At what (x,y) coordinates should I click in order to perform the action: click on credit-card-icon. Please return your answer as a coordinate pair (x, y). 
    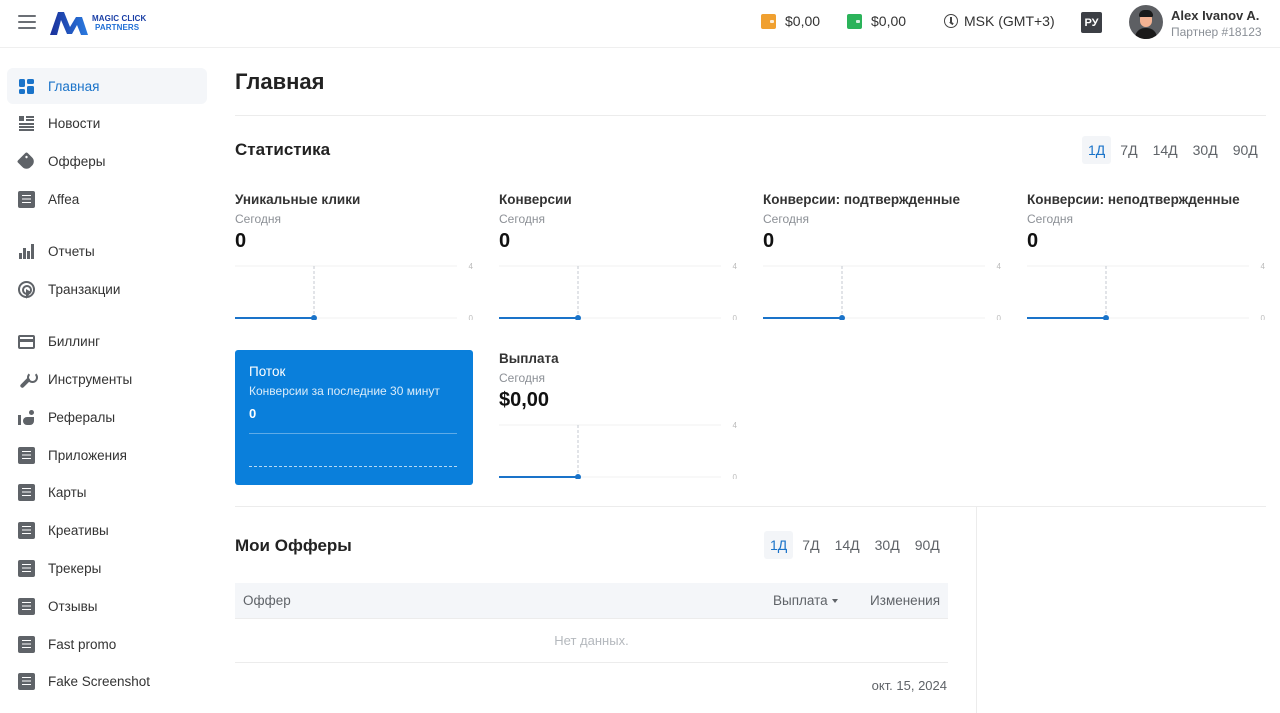
    Looking at the image, I should click on (26, 342).